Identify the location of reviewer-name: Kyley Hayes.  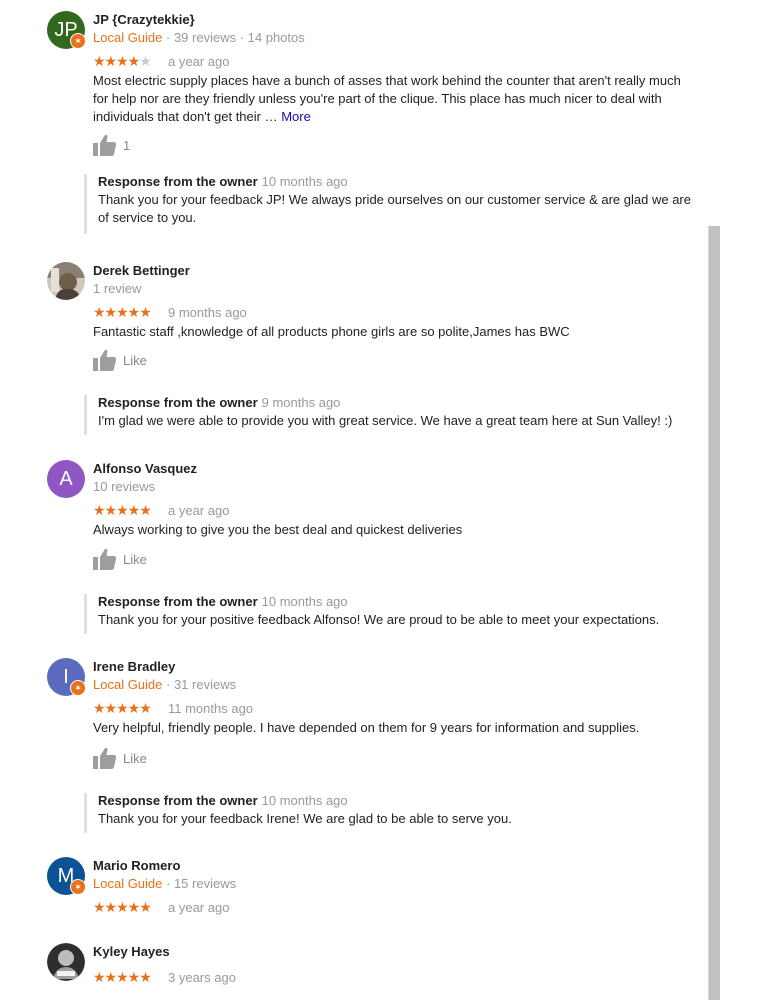
(131, 951).